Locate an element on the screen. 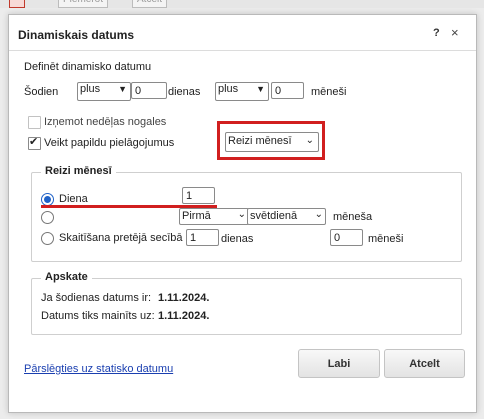  exclude-weekends-checkbox is located at coordinates (34, 122).